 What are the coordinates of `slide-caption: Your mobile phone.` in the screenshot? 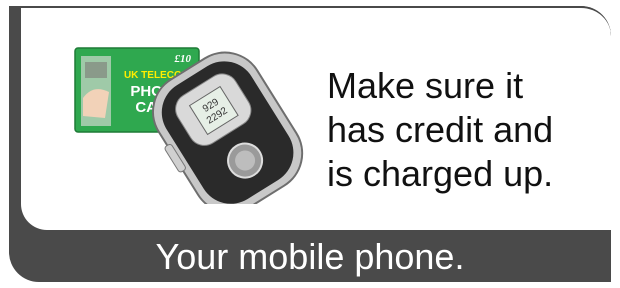 It's located at (310, 256).